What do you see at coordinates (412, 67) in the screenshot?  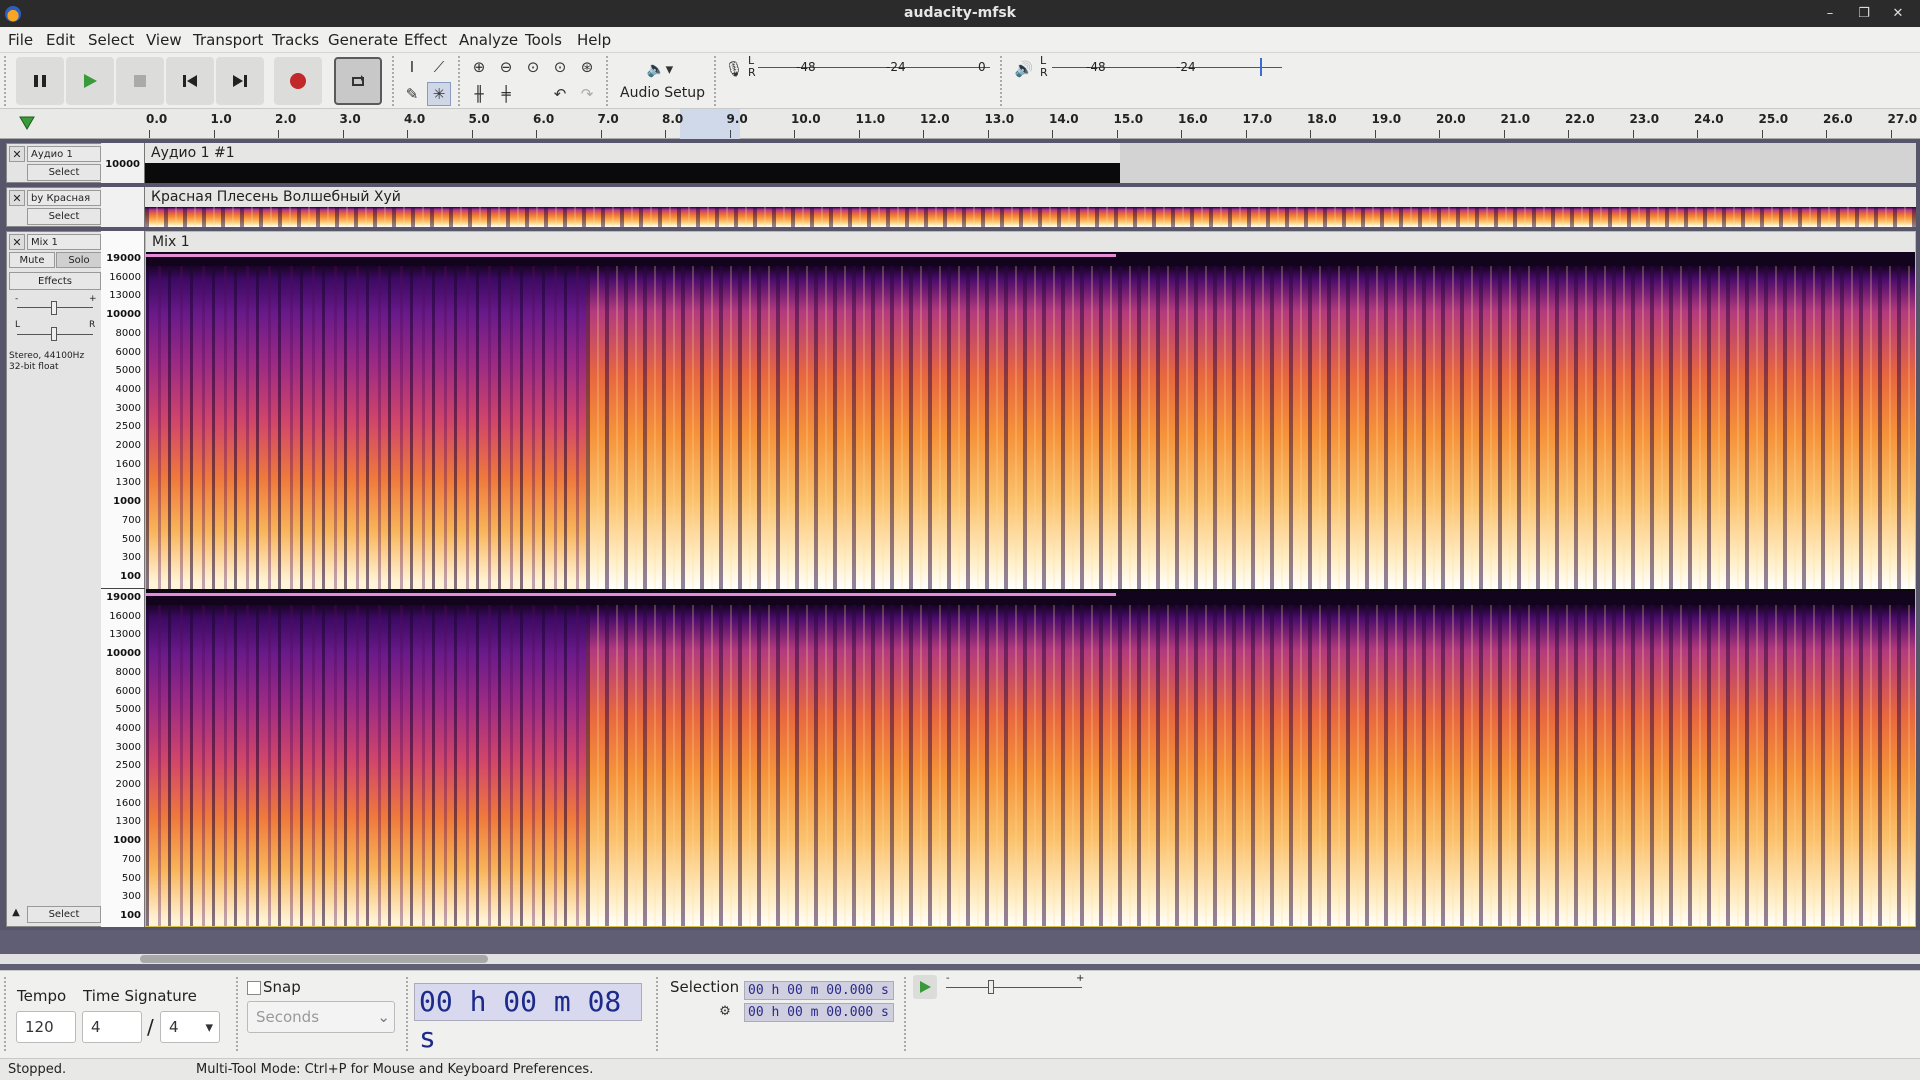 I see `selection-tool-icon: I` at bounding box center [412, 67].